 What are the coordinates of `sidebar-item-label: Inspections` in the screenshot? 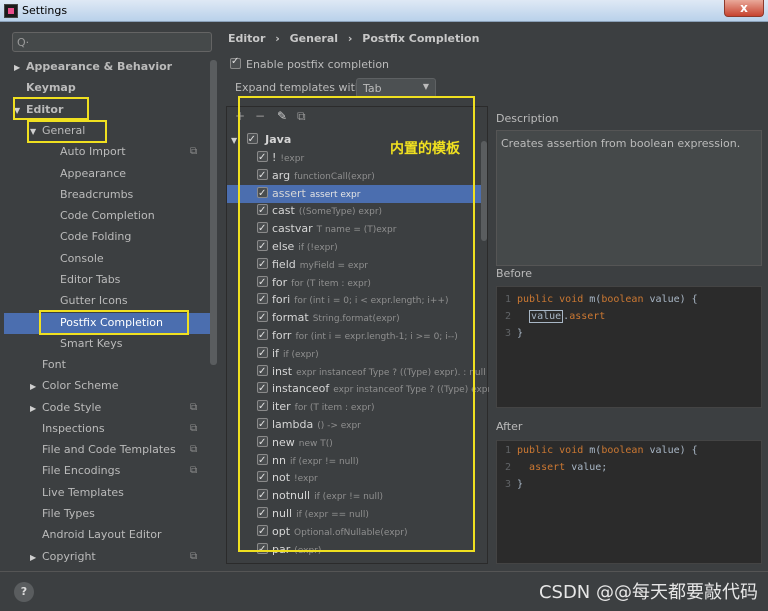 It's located at (73, 428).